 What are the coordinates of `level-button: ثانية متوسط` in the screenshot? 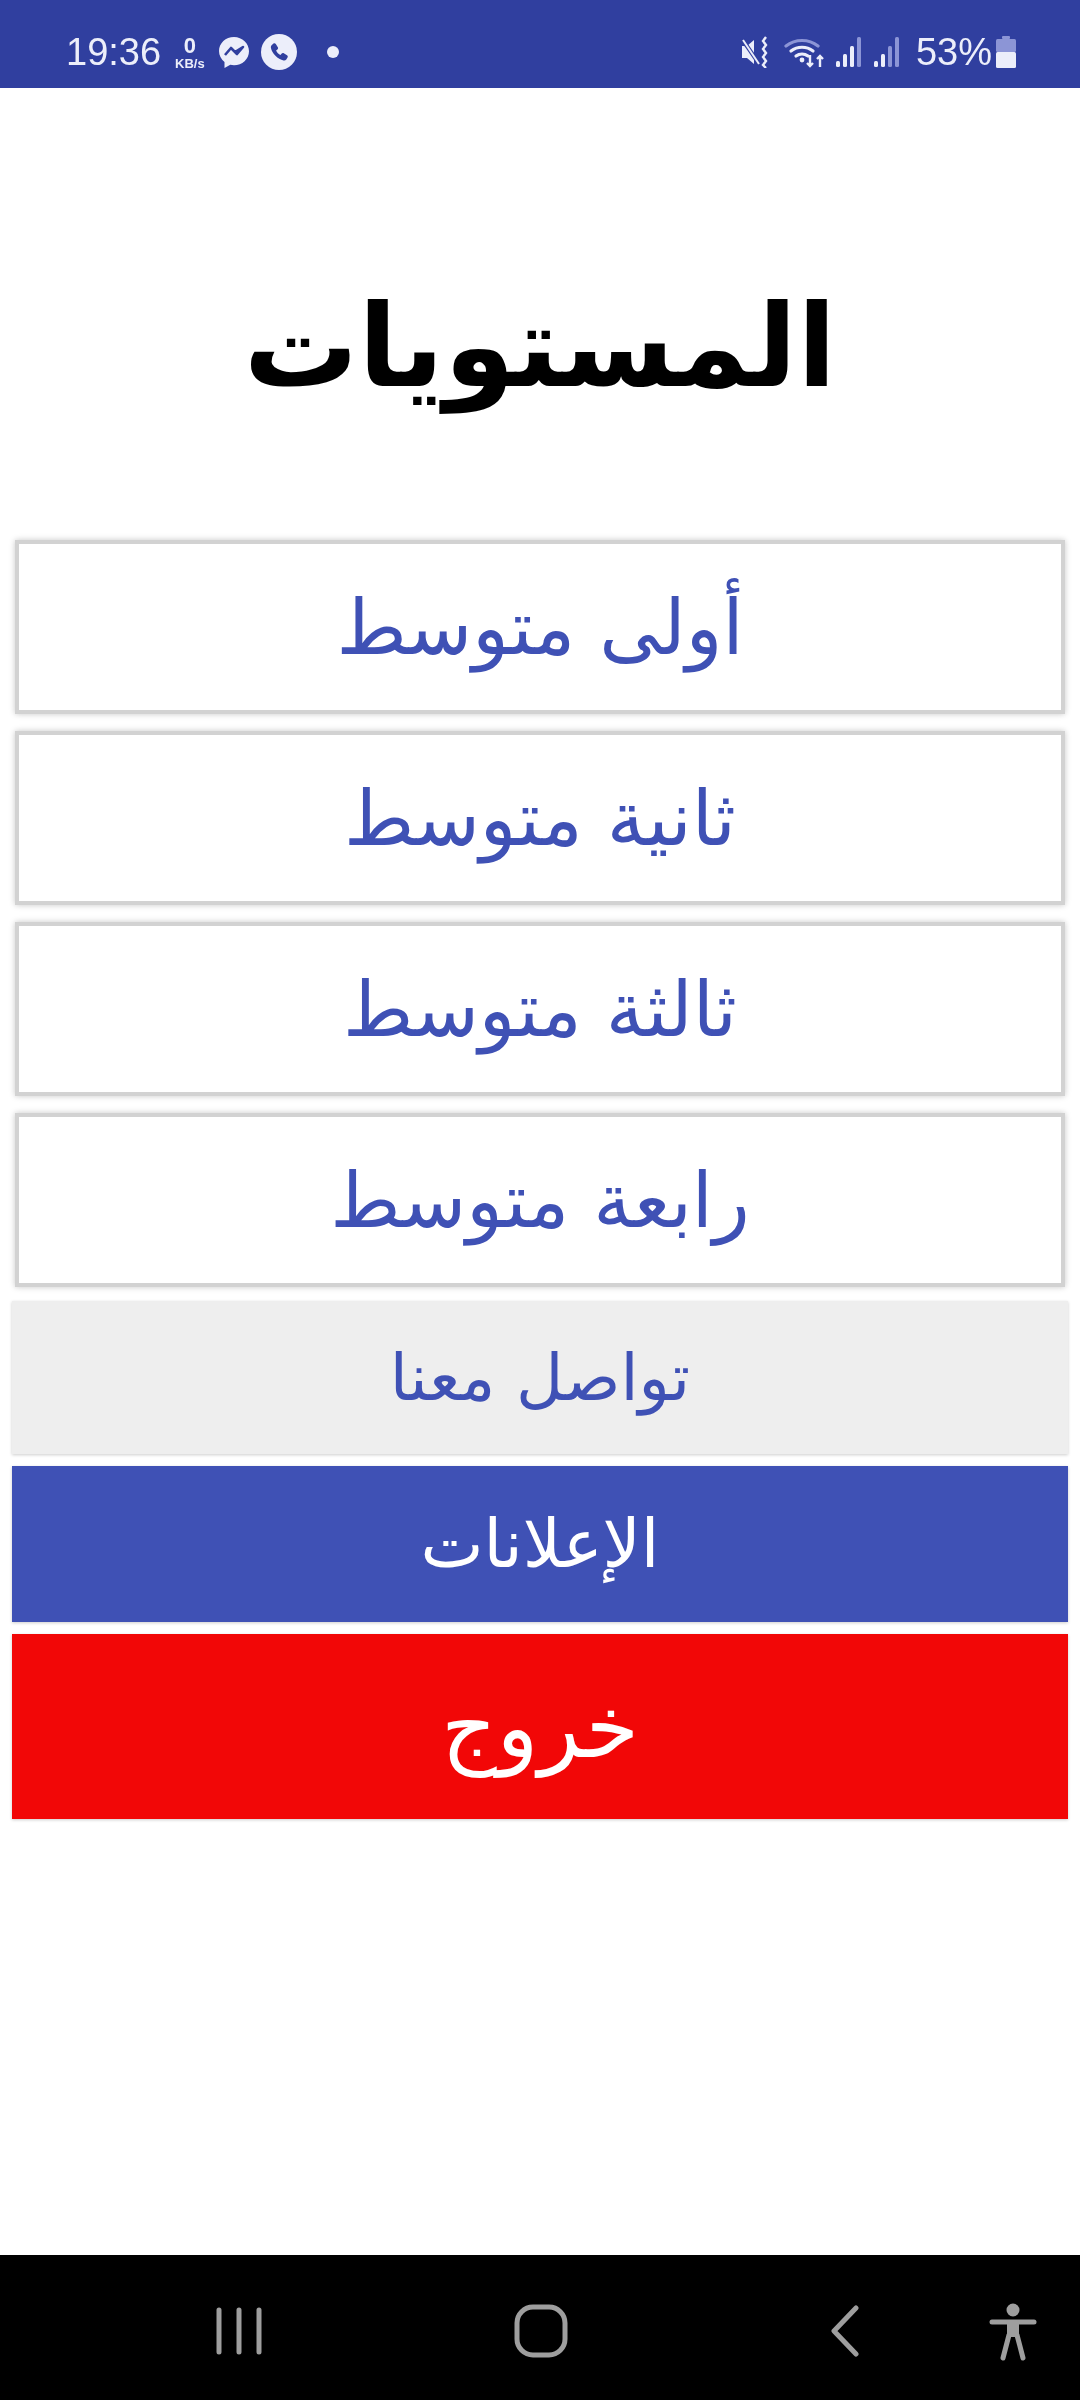 It's located at (540, 818).